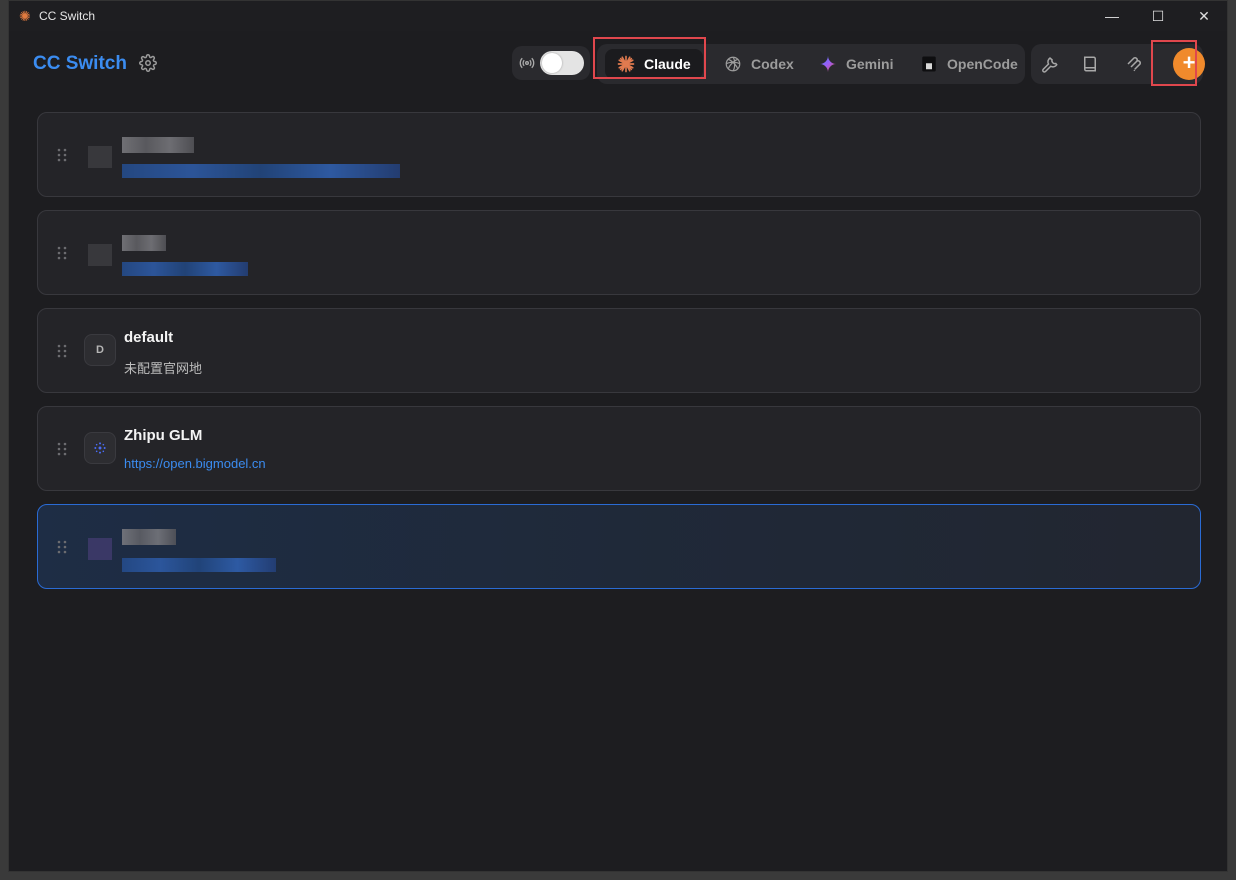 The image size is (1236, 880). Describe the element at coordinates (828, 64) in the screenshot. I see `gemini-icon` at that location.